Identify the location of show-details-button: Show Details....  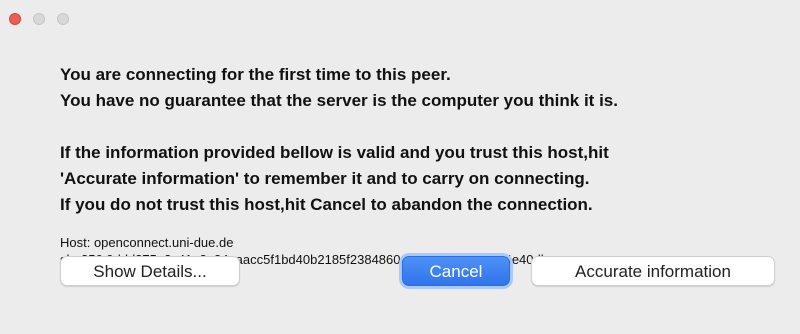
(150, 271).